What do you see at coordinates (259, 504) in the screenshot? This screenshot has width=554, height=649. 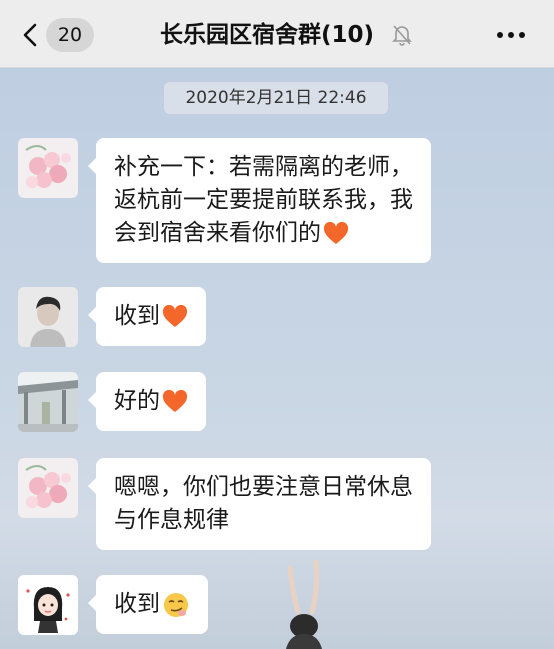 I see `message-bubble: 嗯嗯，你们也要注意日常休息 与作息规律` at bounding box center [259, 504].